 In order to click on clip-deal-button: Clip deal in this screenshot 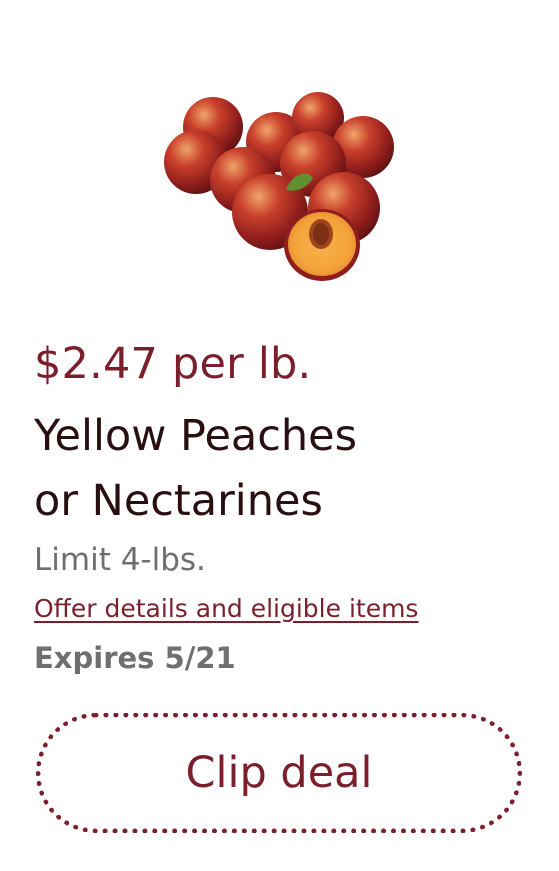, I will do `click(279, 773)`.